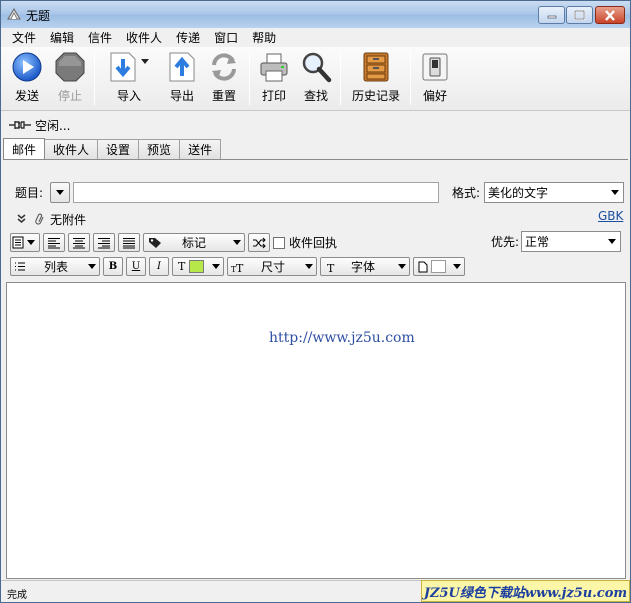  Describe the element at coordinates (25, 242) in the screenshot. I see `paragraph-style-button` at that location.